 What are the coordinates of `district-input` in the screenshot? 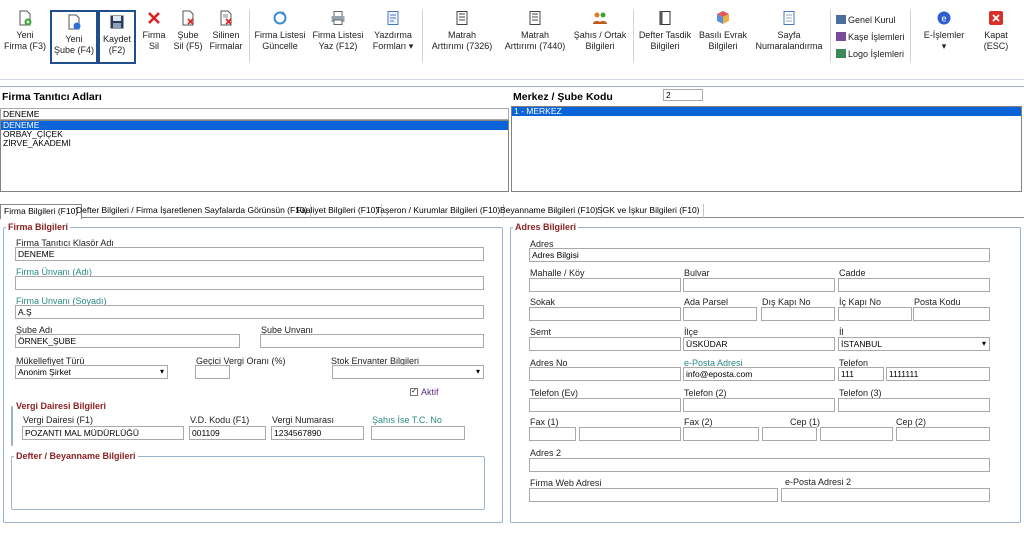 It's located at (605, 344).